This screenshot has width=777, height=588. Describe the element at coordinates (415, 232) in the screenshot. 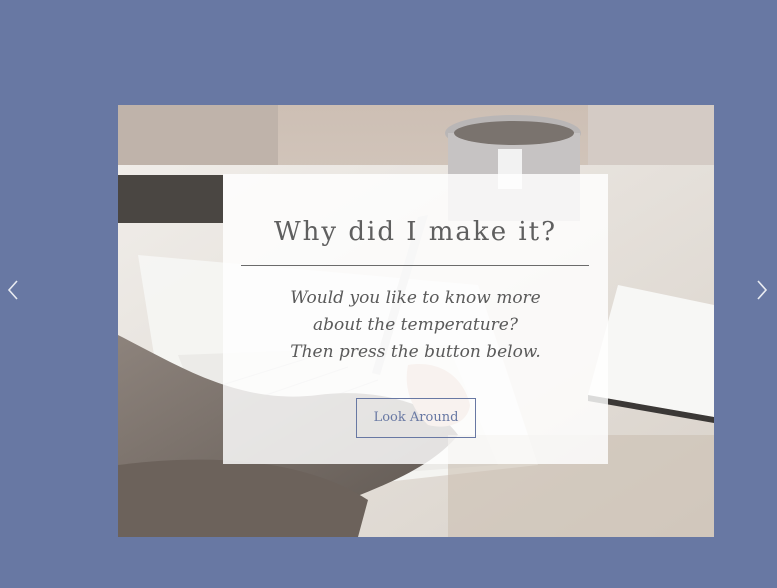

I see `card-title: Why did I make it?` at that location.